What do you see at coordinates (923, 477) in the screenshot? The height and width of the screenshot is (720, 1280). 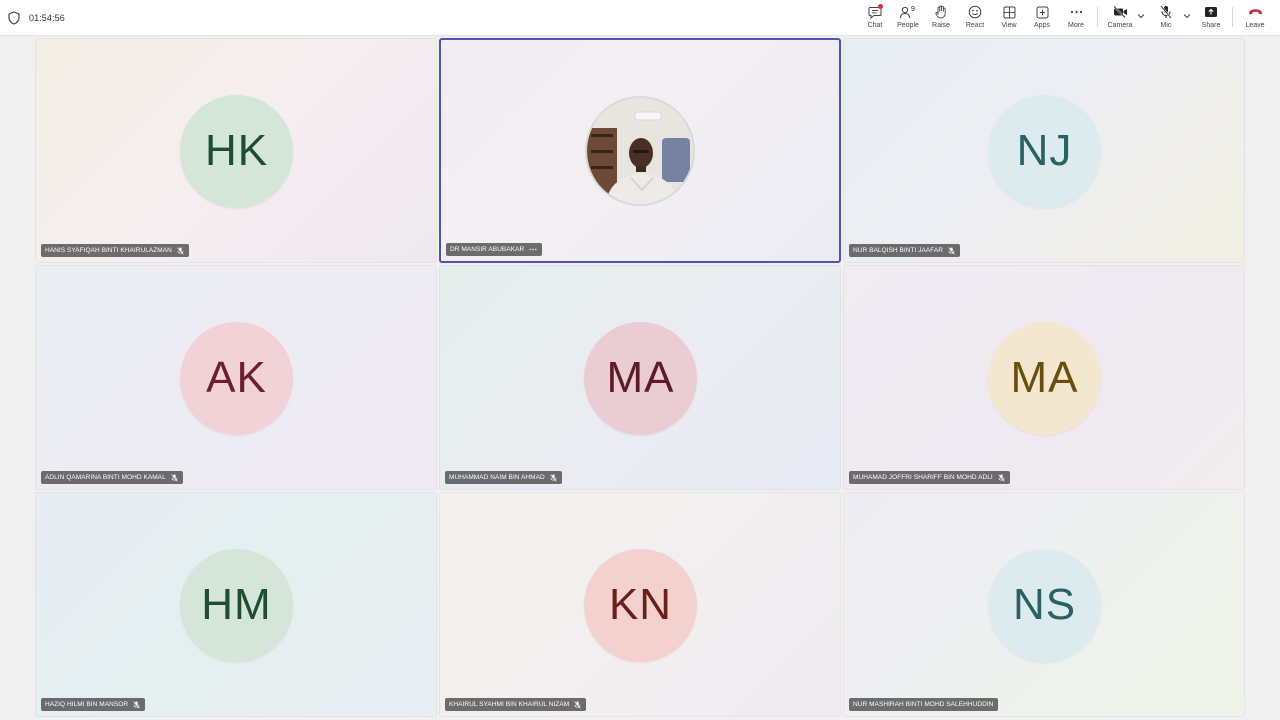 I see `participant-name: MUHAMAD JOFFRI SHARIFF BIN MOHD ADLI` at bounding box center [923, 477].